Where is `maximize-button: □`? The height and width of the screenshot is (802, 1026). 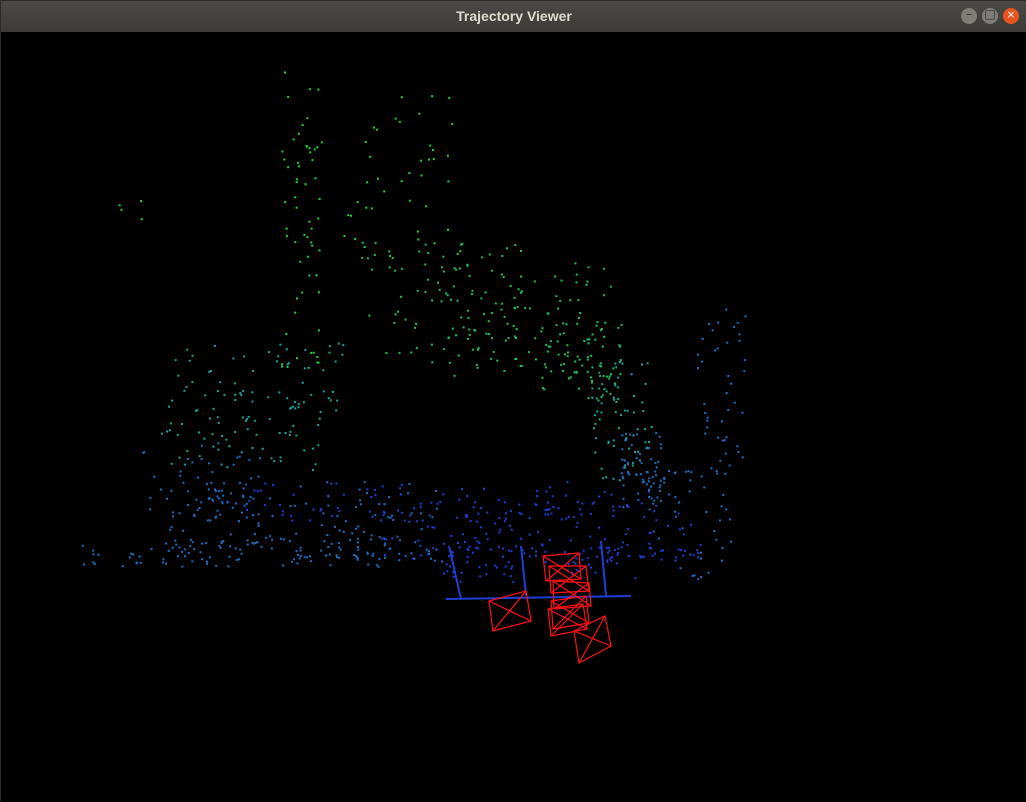
maximize-button: □ is located at coordinates (990, 15).